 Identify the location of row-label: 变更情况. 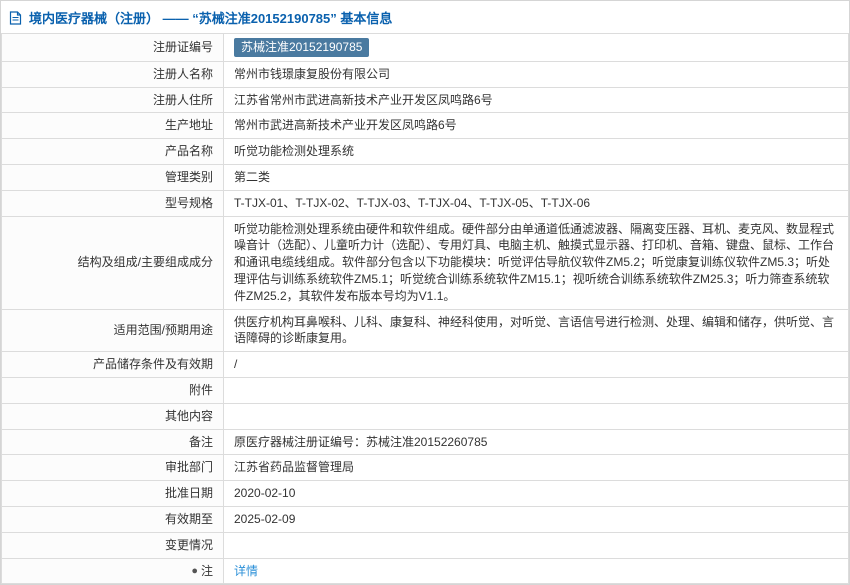
(112, 545).